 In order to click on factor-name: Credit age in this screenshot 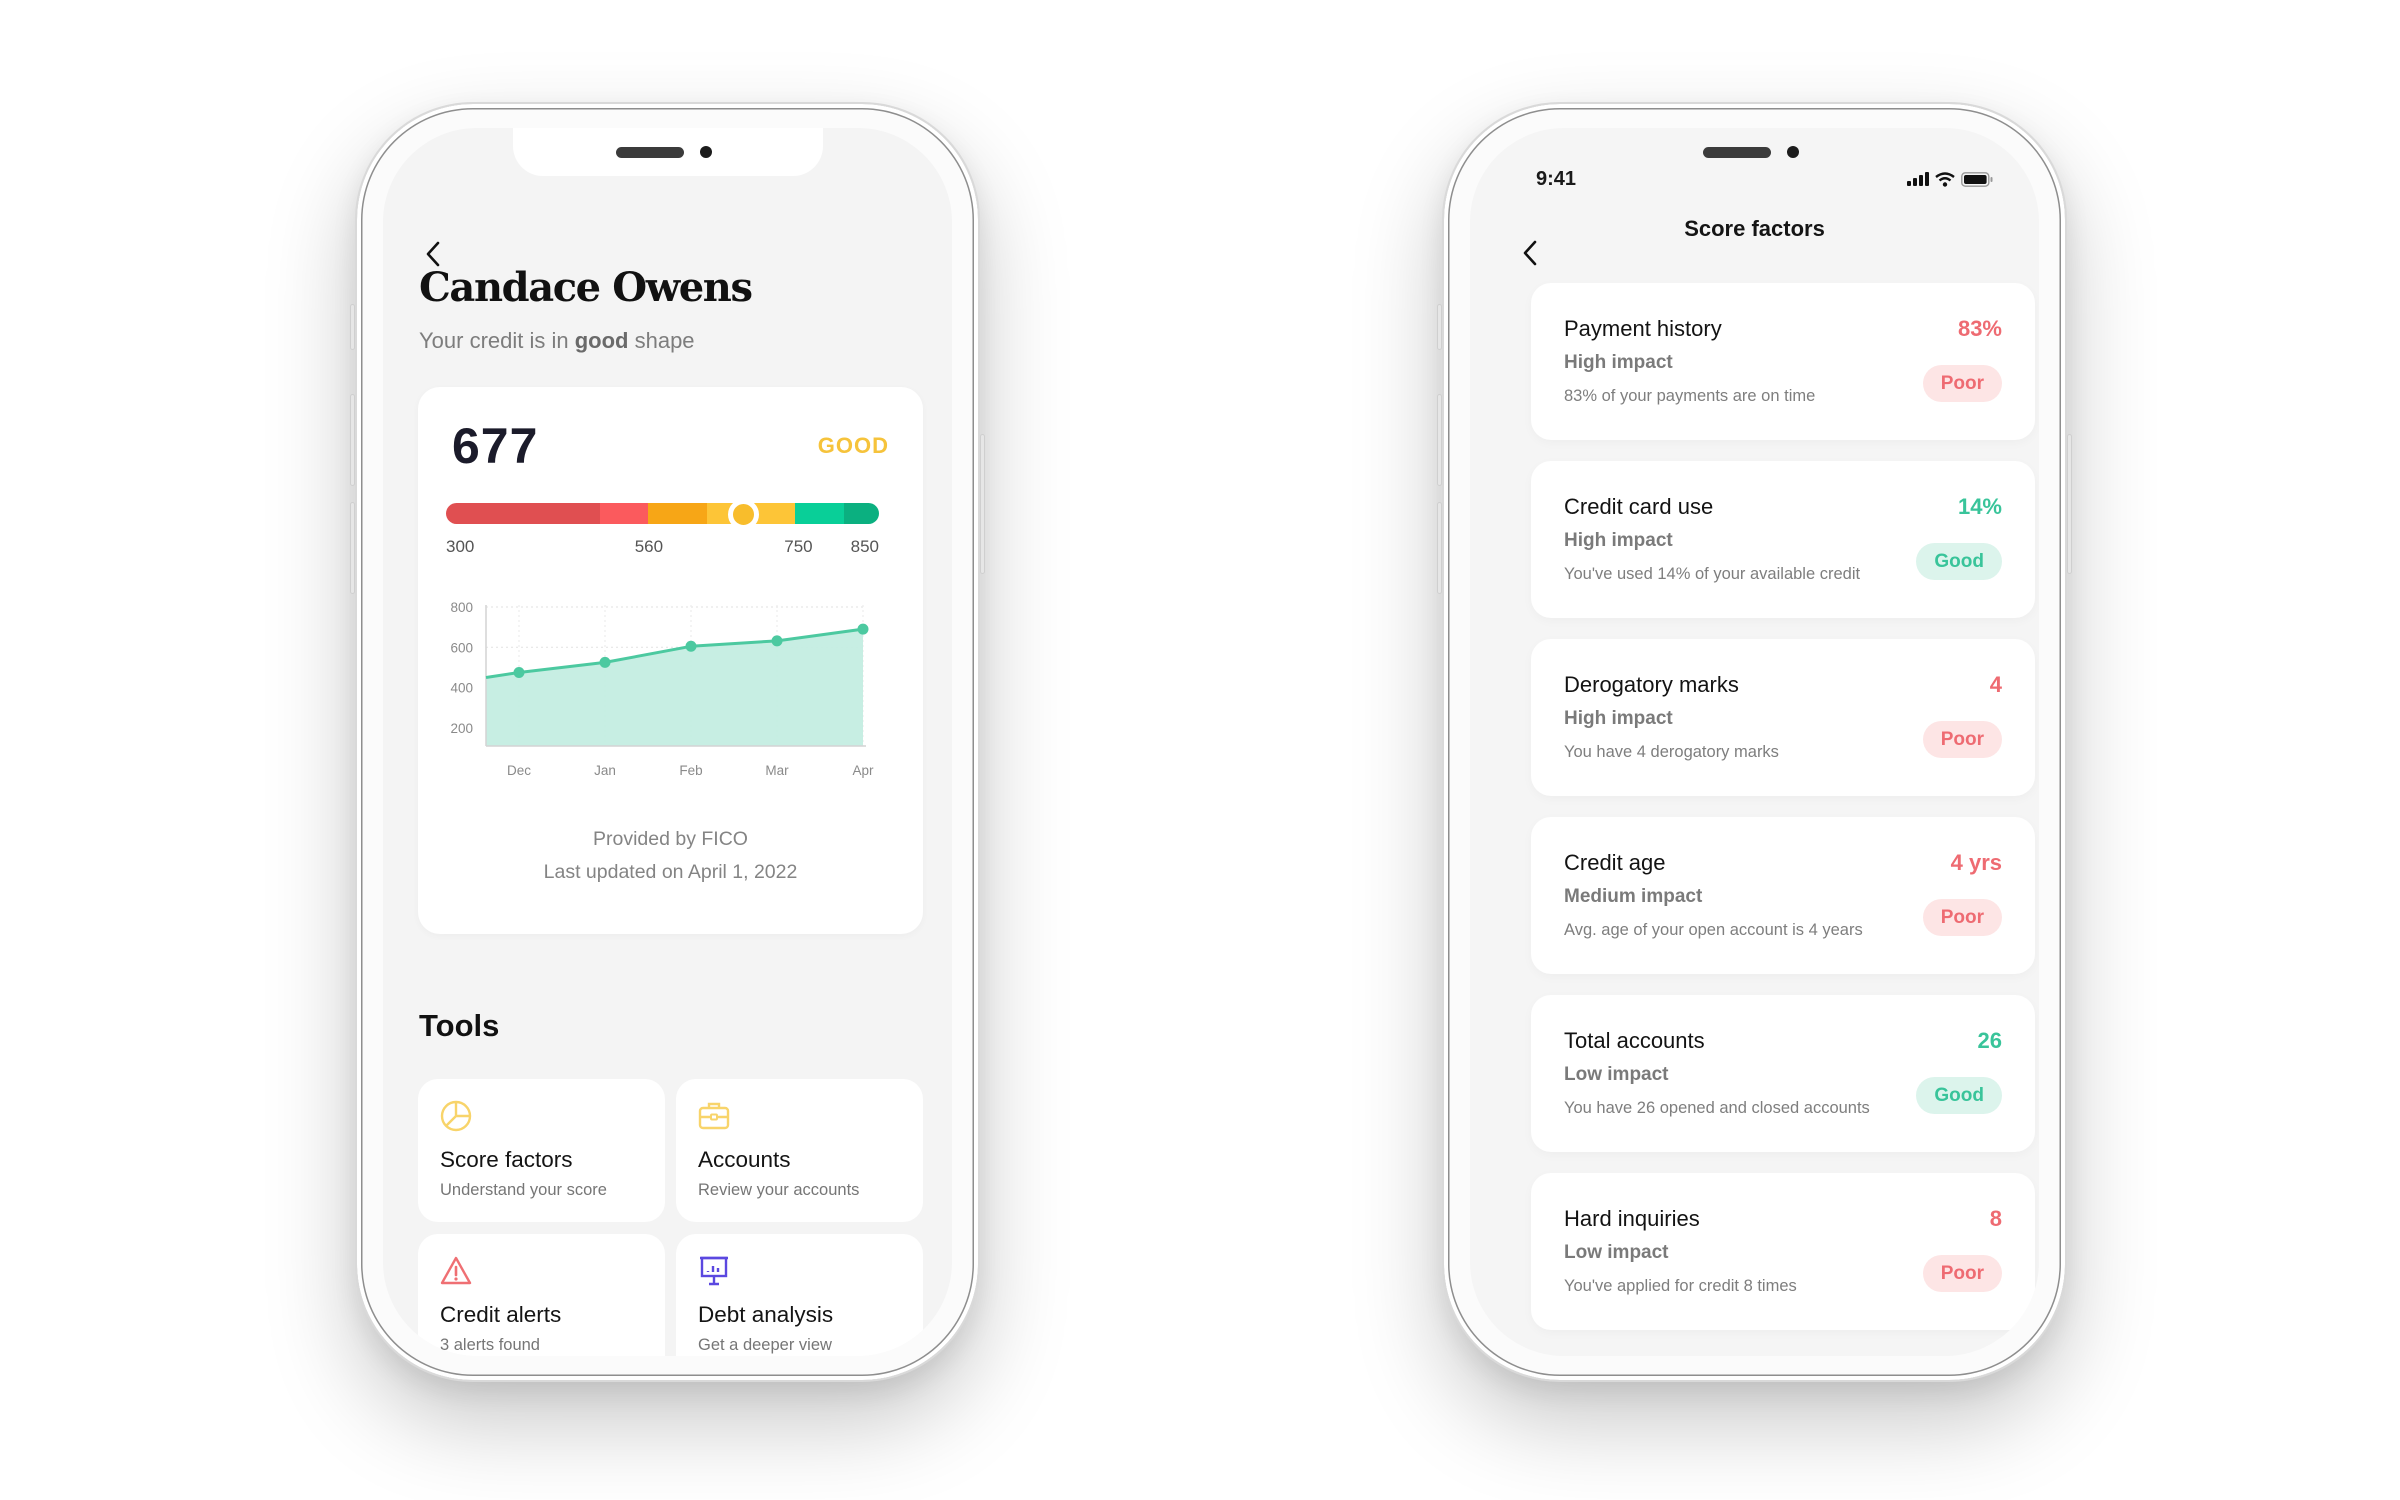, I will do `click(1615, 862)`.